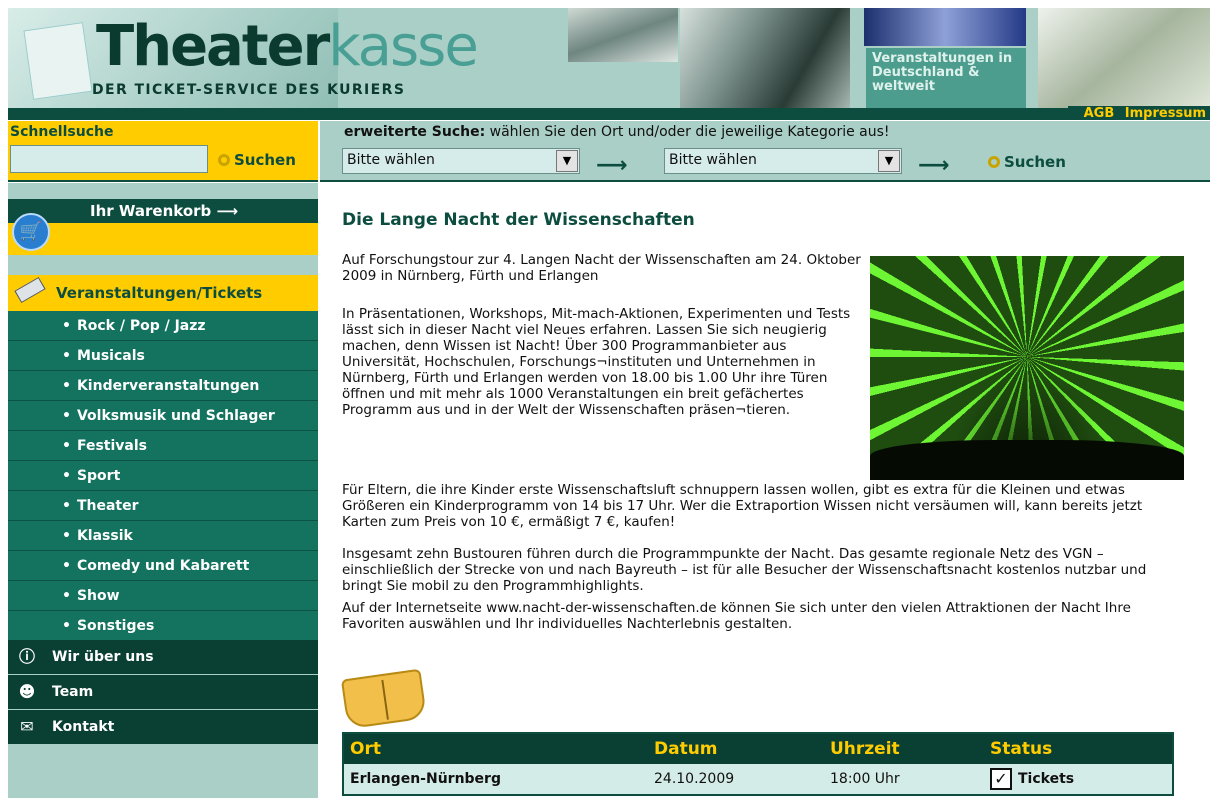 This screenshot has width=1210, height=798. Describe the element at coordinates (163, 596) in the screenshot. I see `sidebar-item-show: Show` at that location.